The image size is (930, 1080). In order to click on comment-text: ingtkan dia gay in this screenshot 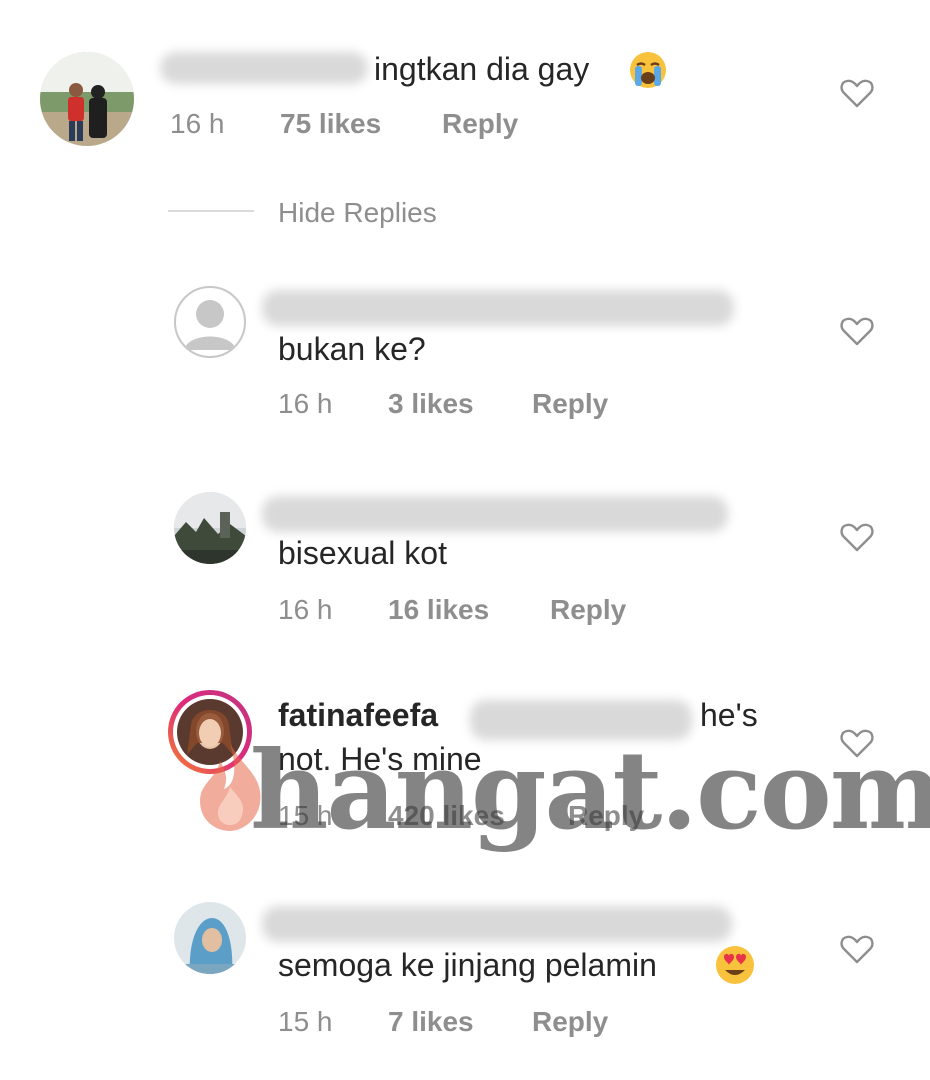, I will do `click(482, 69)`.